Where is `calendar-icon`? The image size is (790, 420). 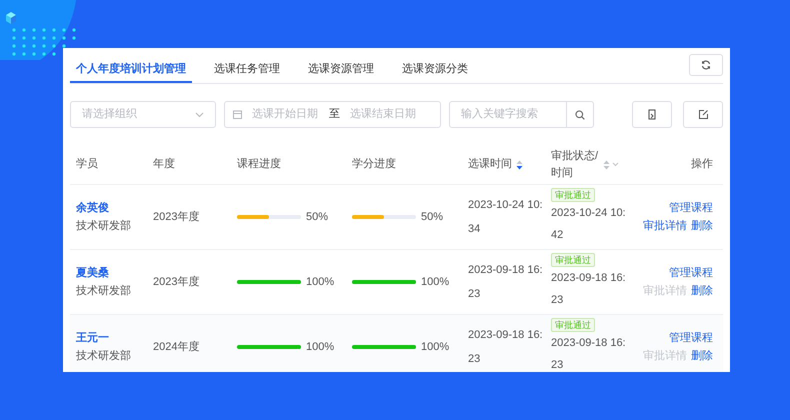
calendar-icon is located at coordinates (237, 114).